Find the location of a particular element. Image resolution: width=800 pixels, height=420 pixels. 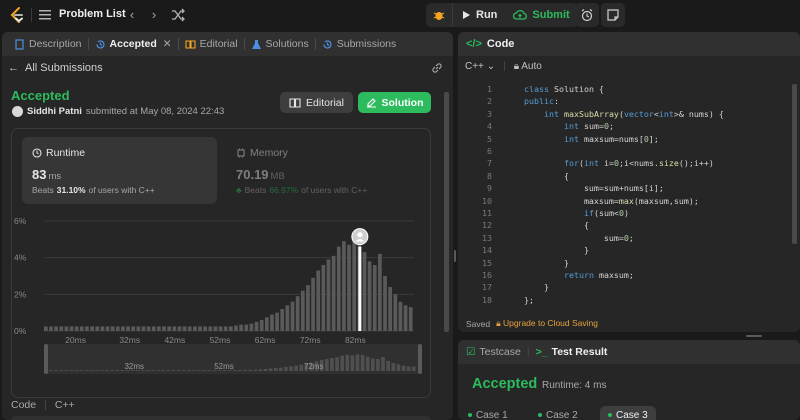

code-line: 1 class Solution { is located at coordinates (629, 90).